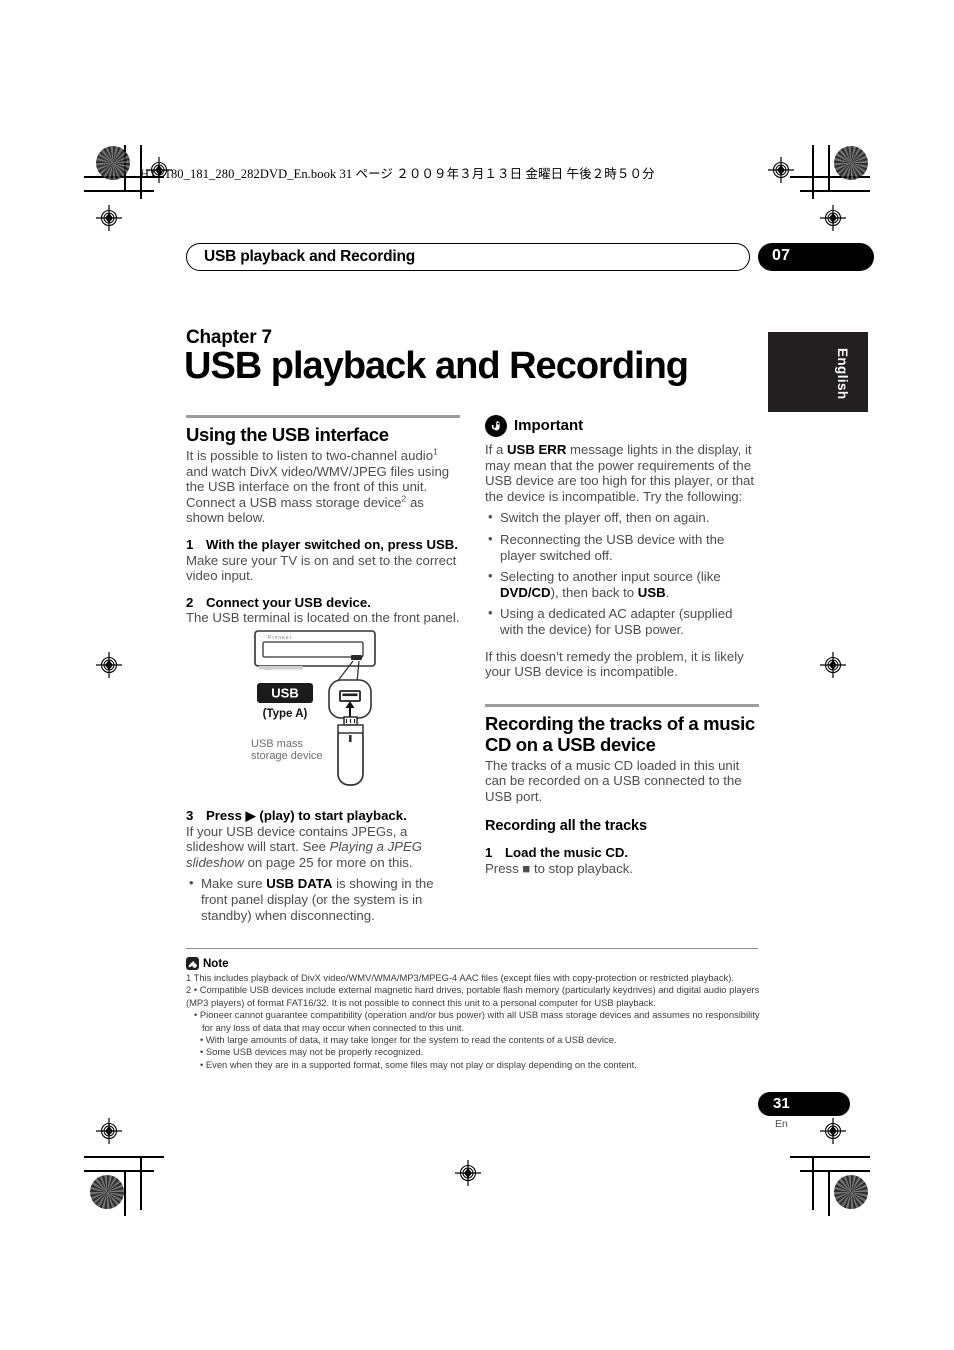 The width and height of the screenshot is (954, 1350). Describe the element at coordinates (496, 449) in the screenshot. I see `important-intro-pre: If a` at that location.